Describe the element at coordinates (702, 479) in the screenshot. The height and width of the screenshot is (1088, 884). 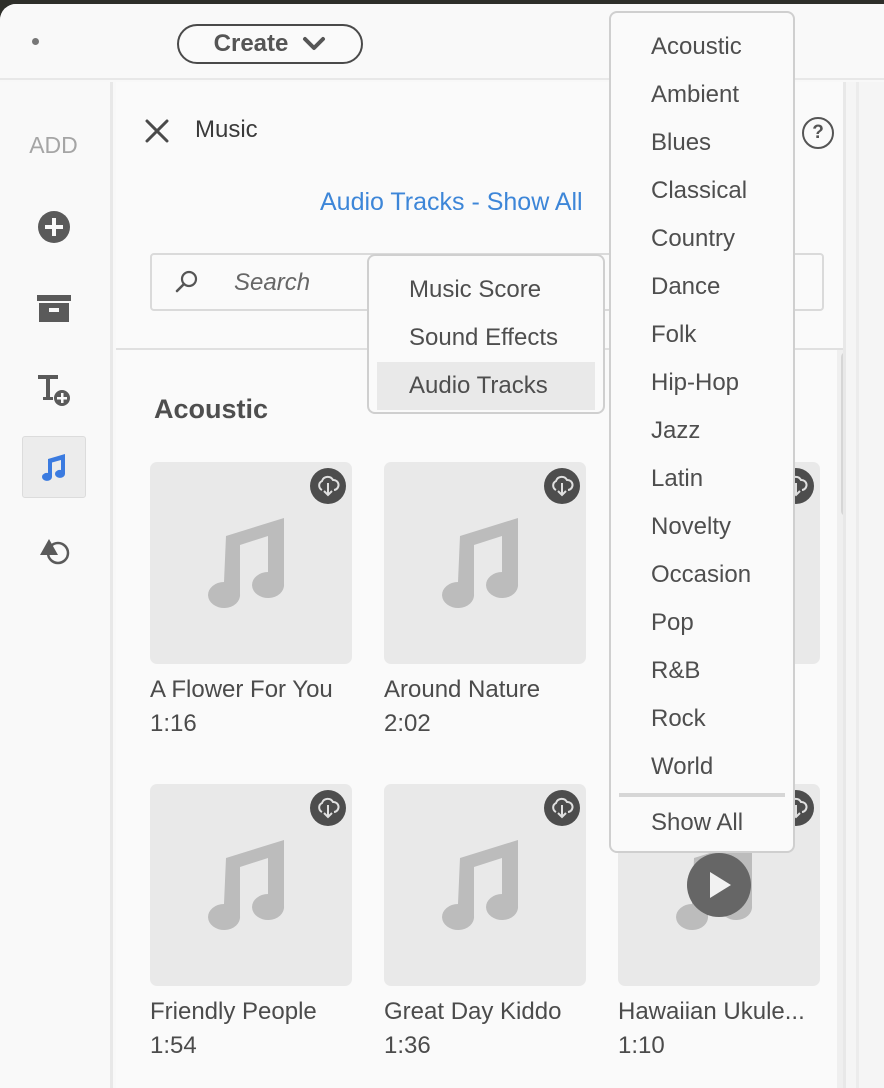
I see `genre-item-latin: Latin` at that location.